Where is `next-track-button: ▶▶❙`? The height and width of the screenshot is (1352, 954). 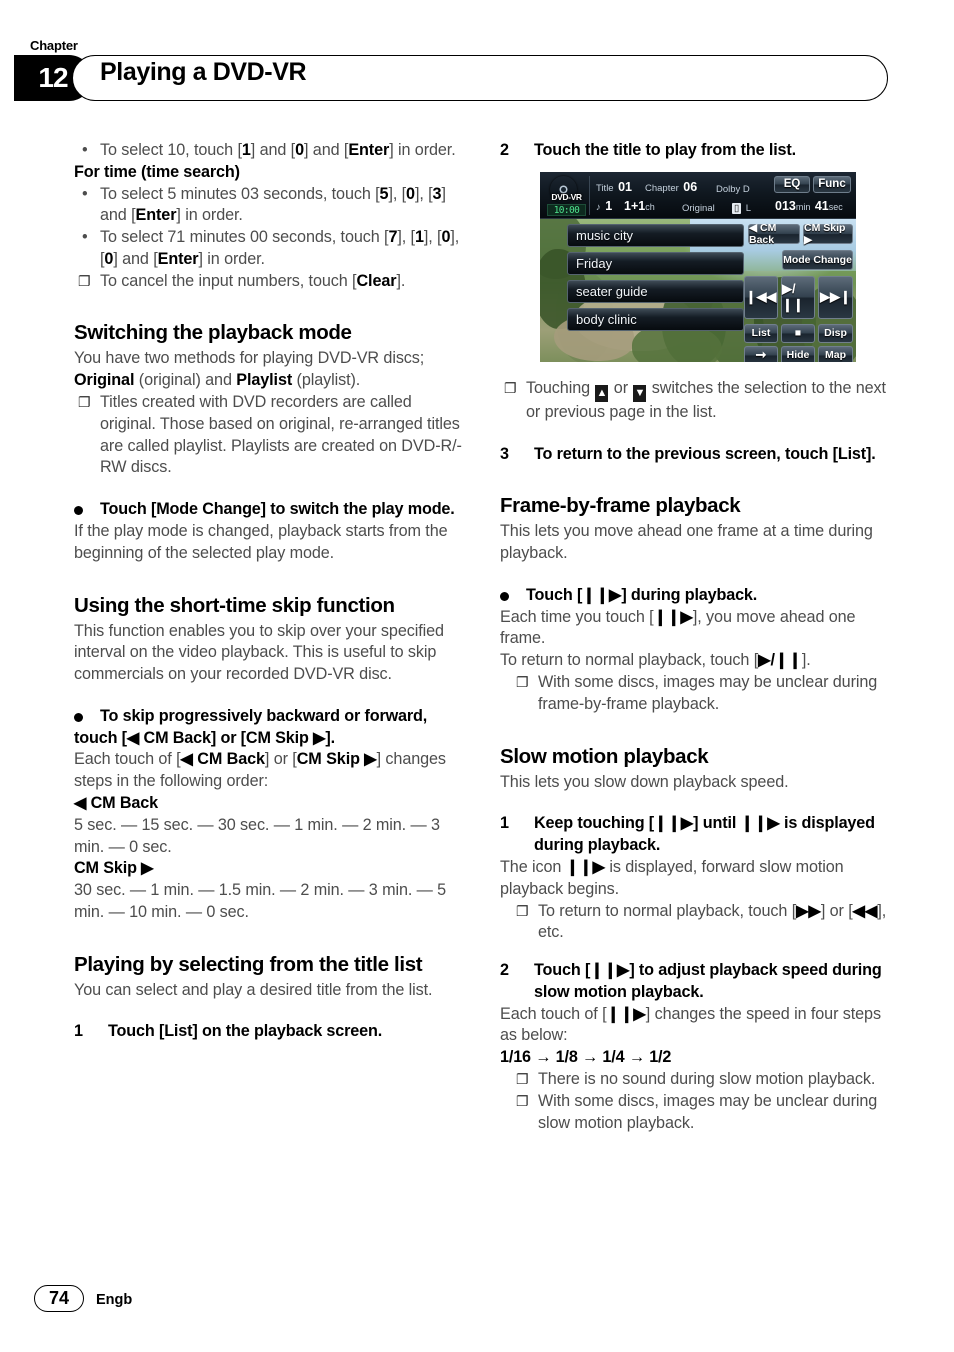
next-track-button: ▶▶❙ is located at coordinates (835, 297).